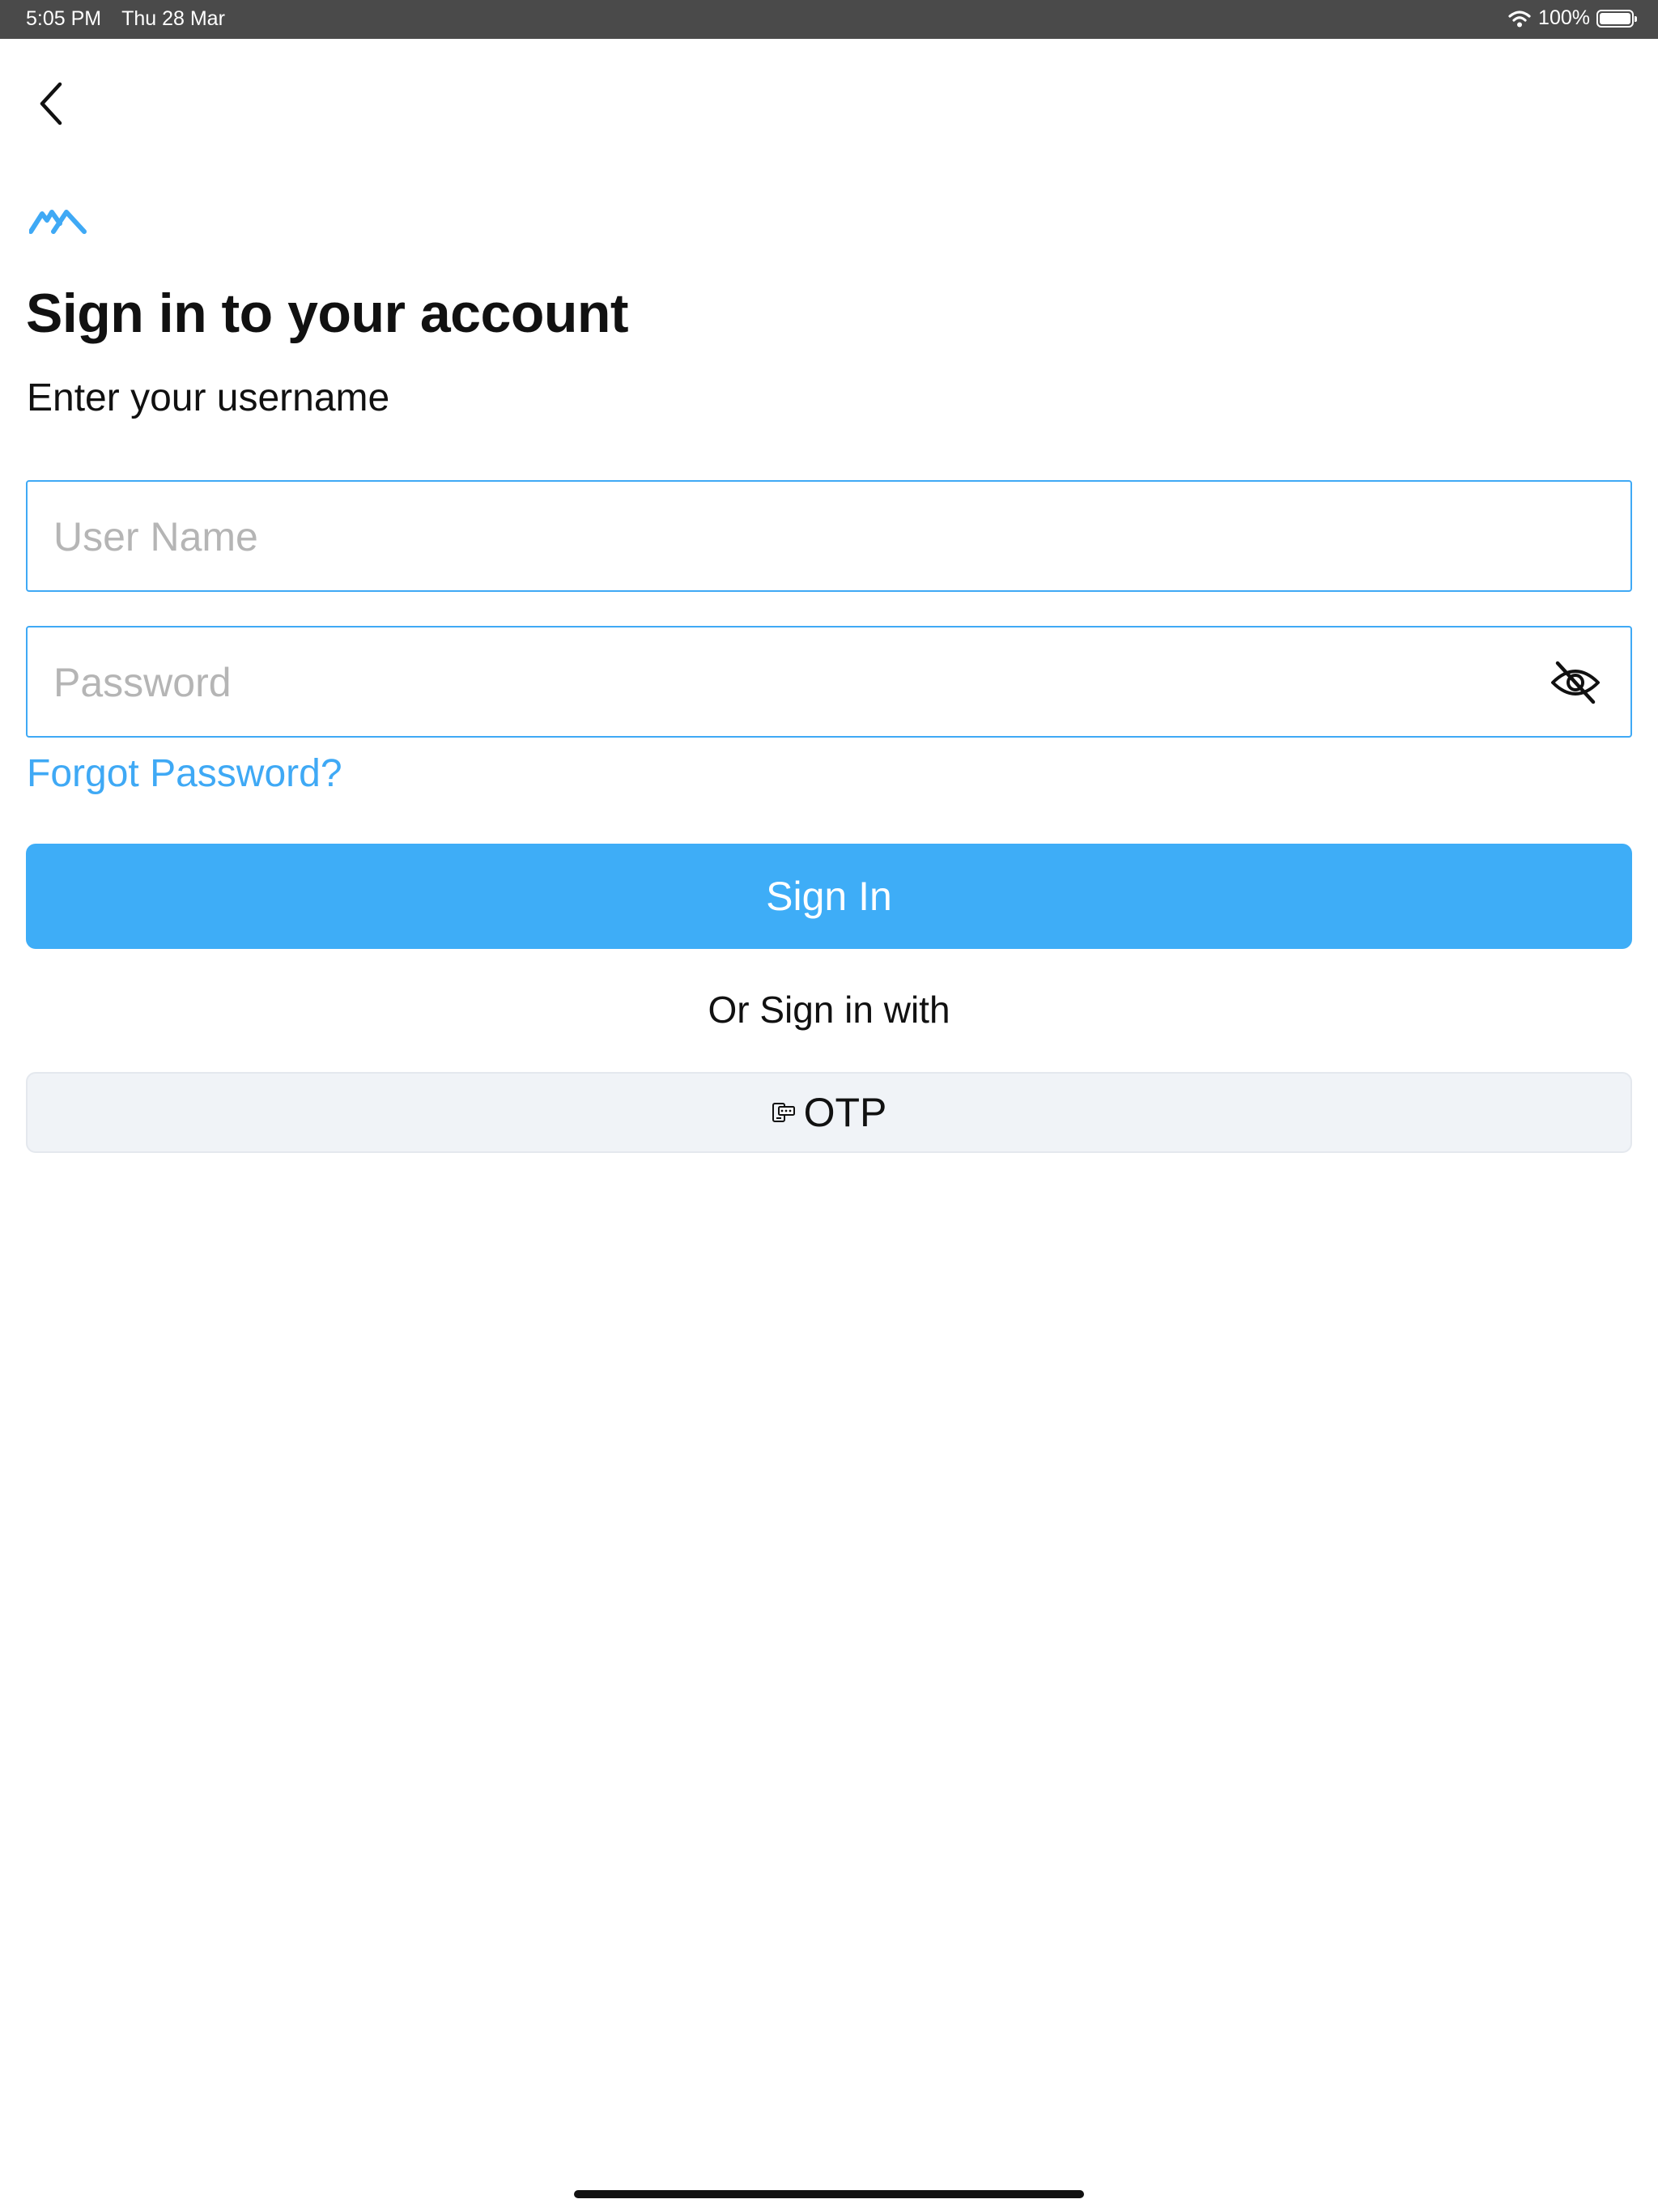 Image resolution: width=1658 pixels, height=2212 pixels. I want to click on eye-off-icon, so click(1575, 682).